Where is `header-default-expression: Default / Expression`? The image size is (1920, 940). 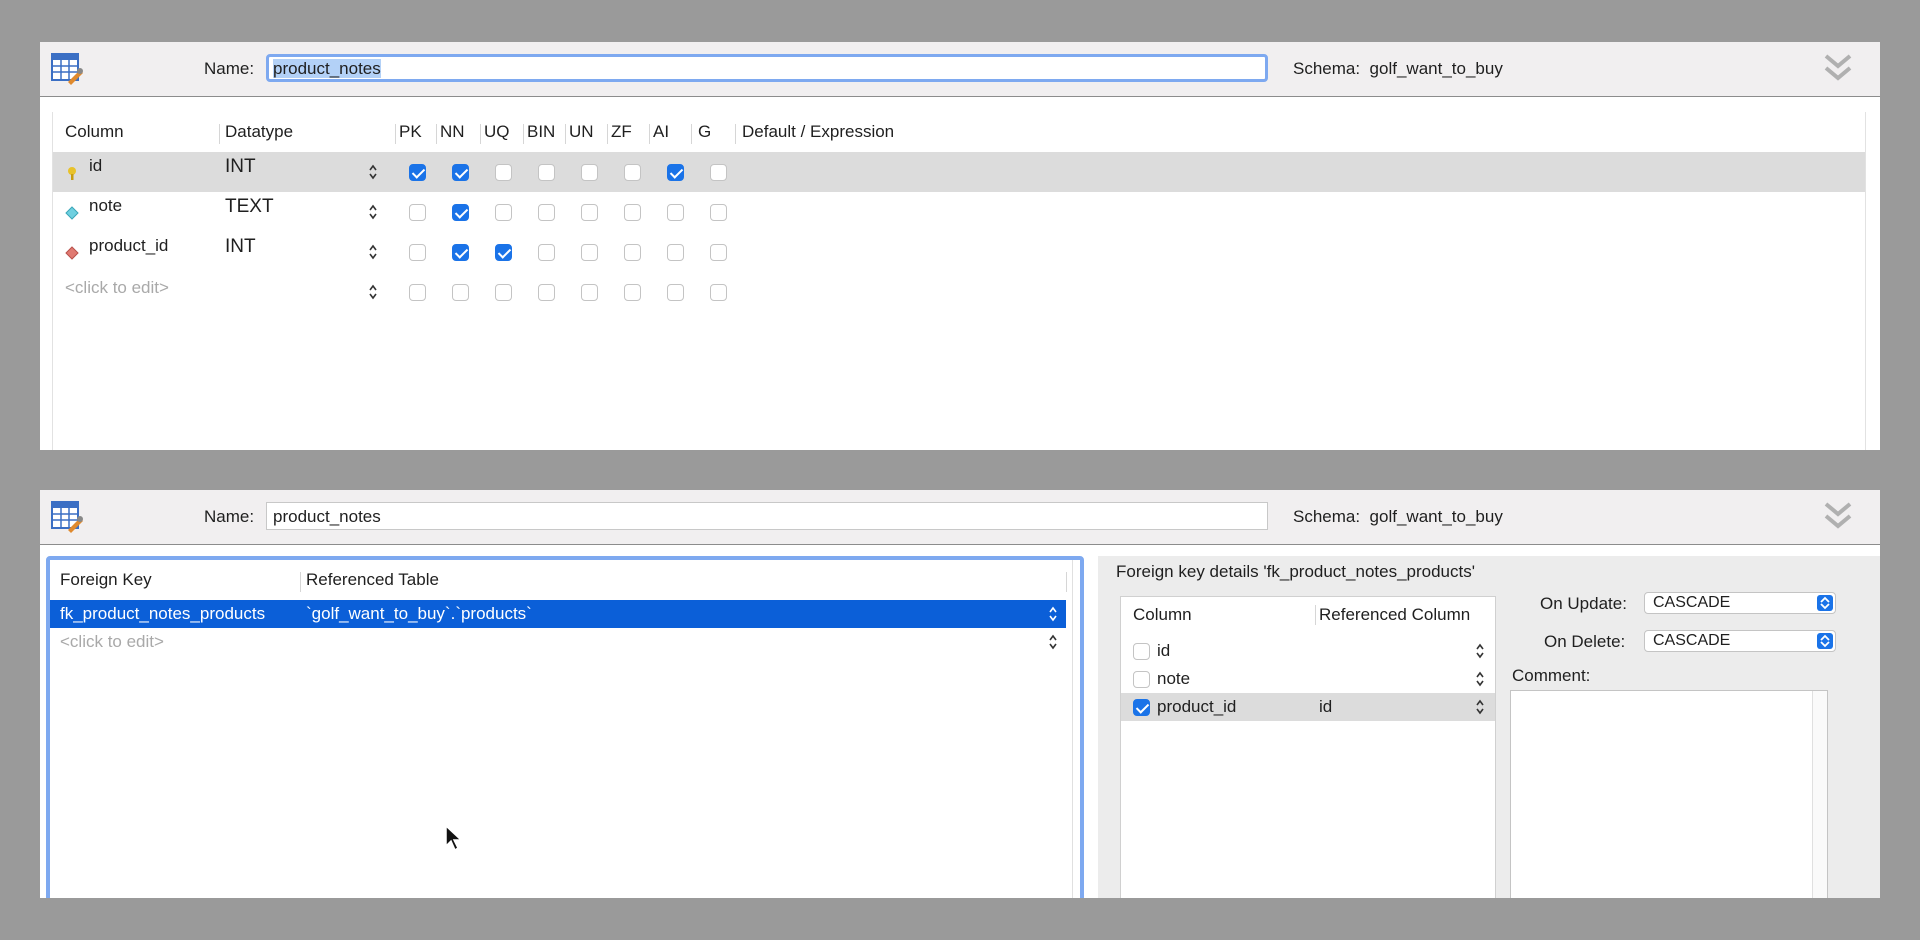 header-default-expression: Default / Expression is located at coordinates (818, 132).